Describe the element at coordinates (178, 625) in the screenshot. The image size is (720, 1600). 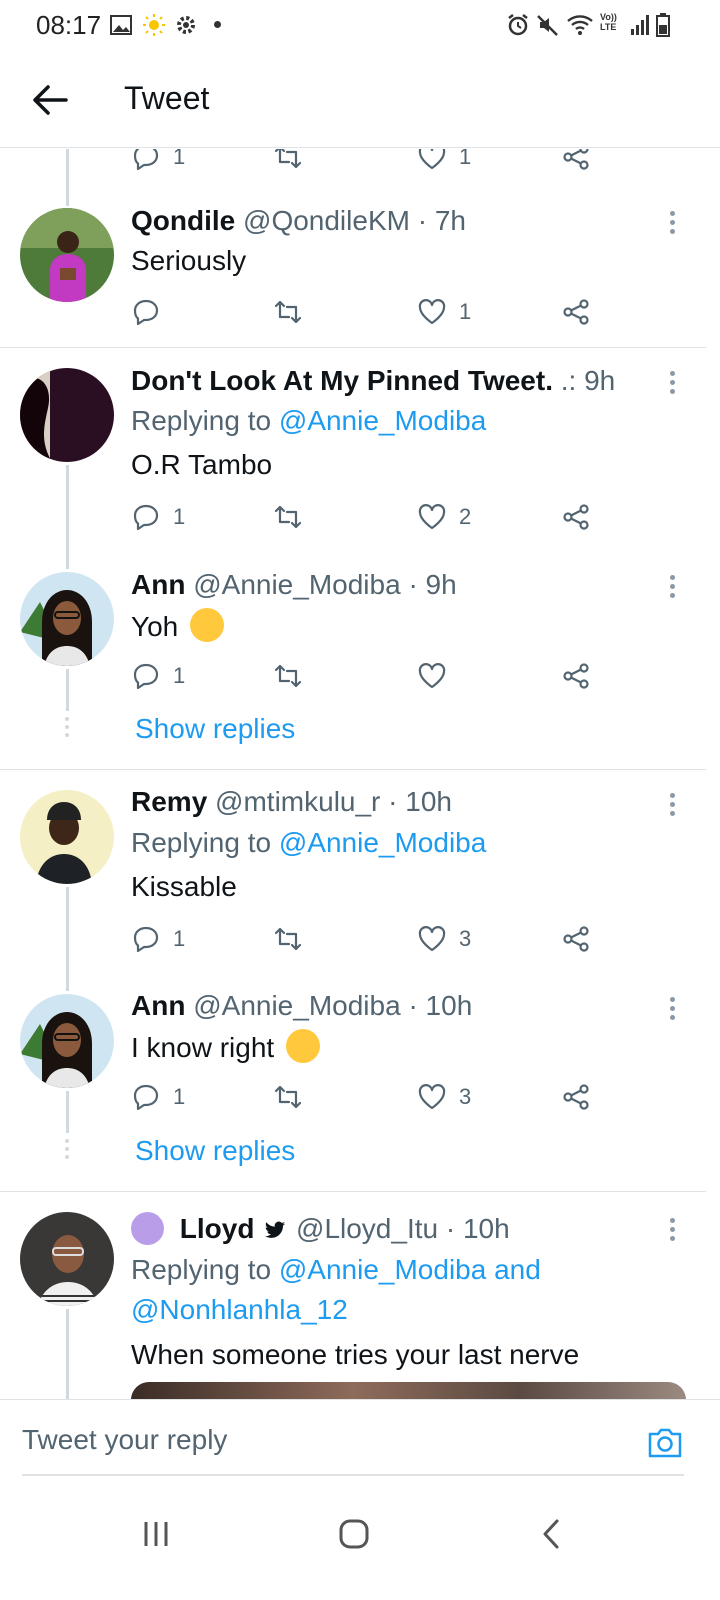
I see `tweet-text: Yoh` at that location.